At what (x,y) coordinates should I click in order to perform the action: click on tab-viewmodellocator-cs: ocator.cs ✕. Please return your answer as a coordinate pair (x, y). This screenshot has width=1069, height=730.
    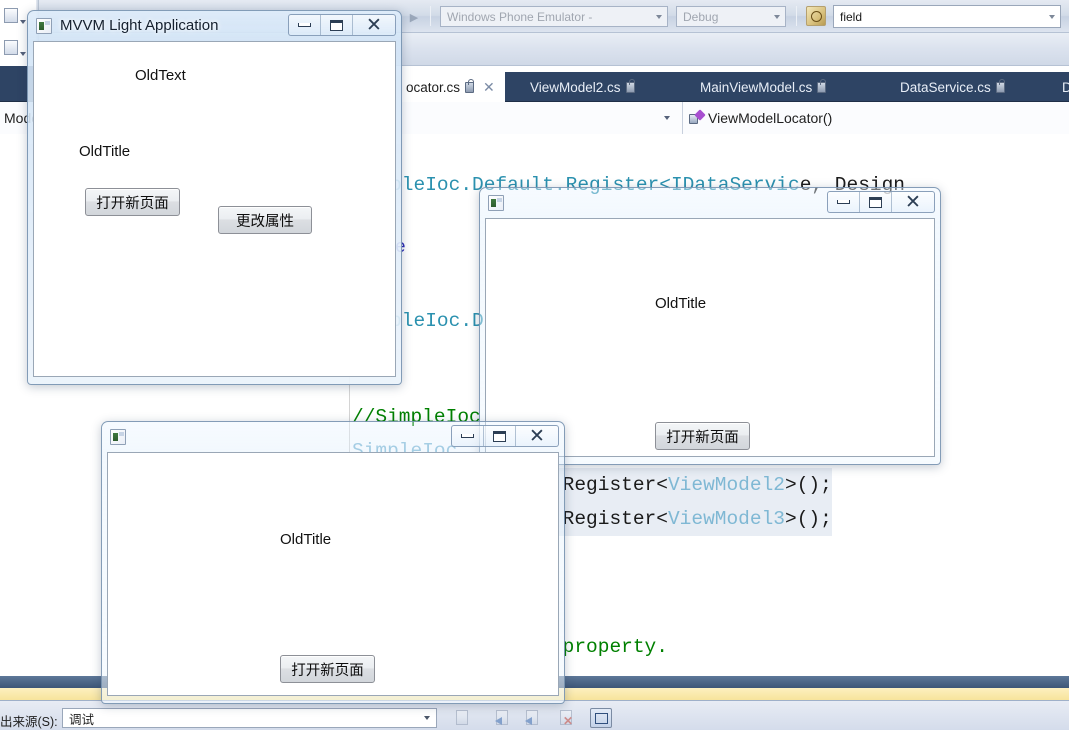
    Looking at the image, I should click on (450, 87).